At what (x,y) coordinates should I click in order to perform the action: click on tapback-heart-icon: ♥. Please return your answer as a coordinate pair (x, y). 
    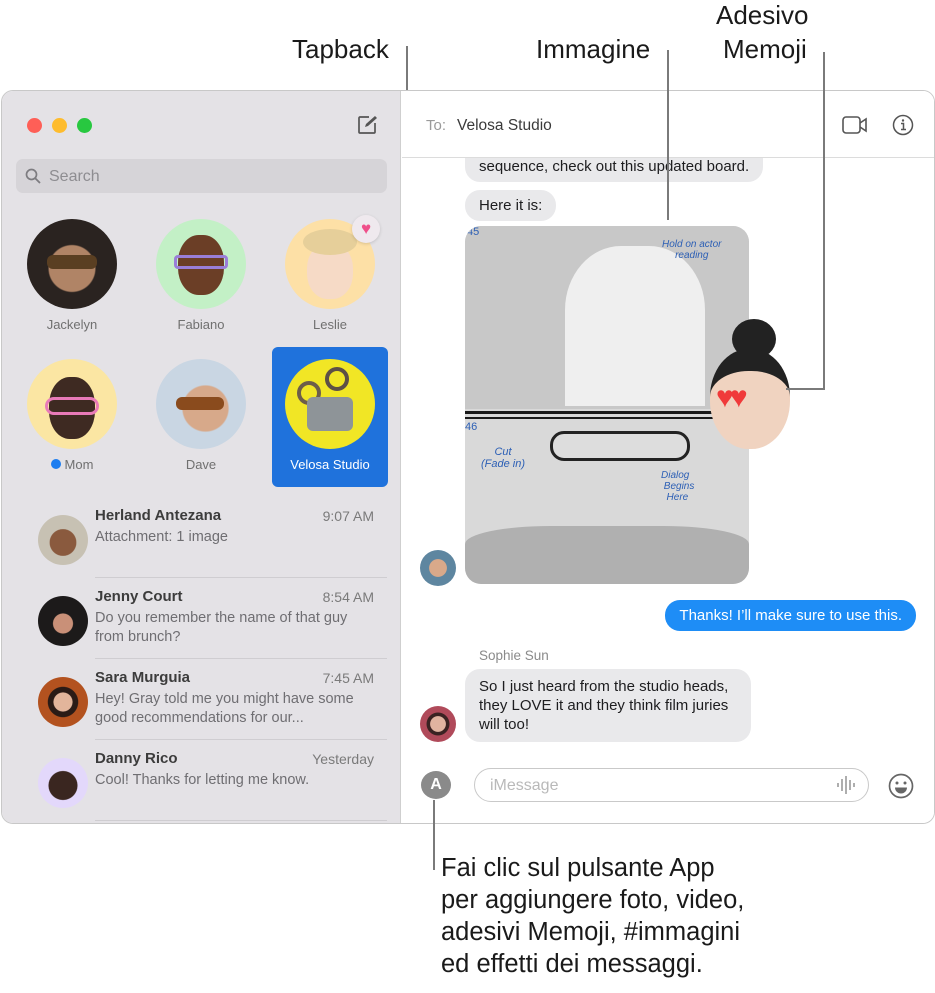
    Looking at the image, I should click on (366, 229).